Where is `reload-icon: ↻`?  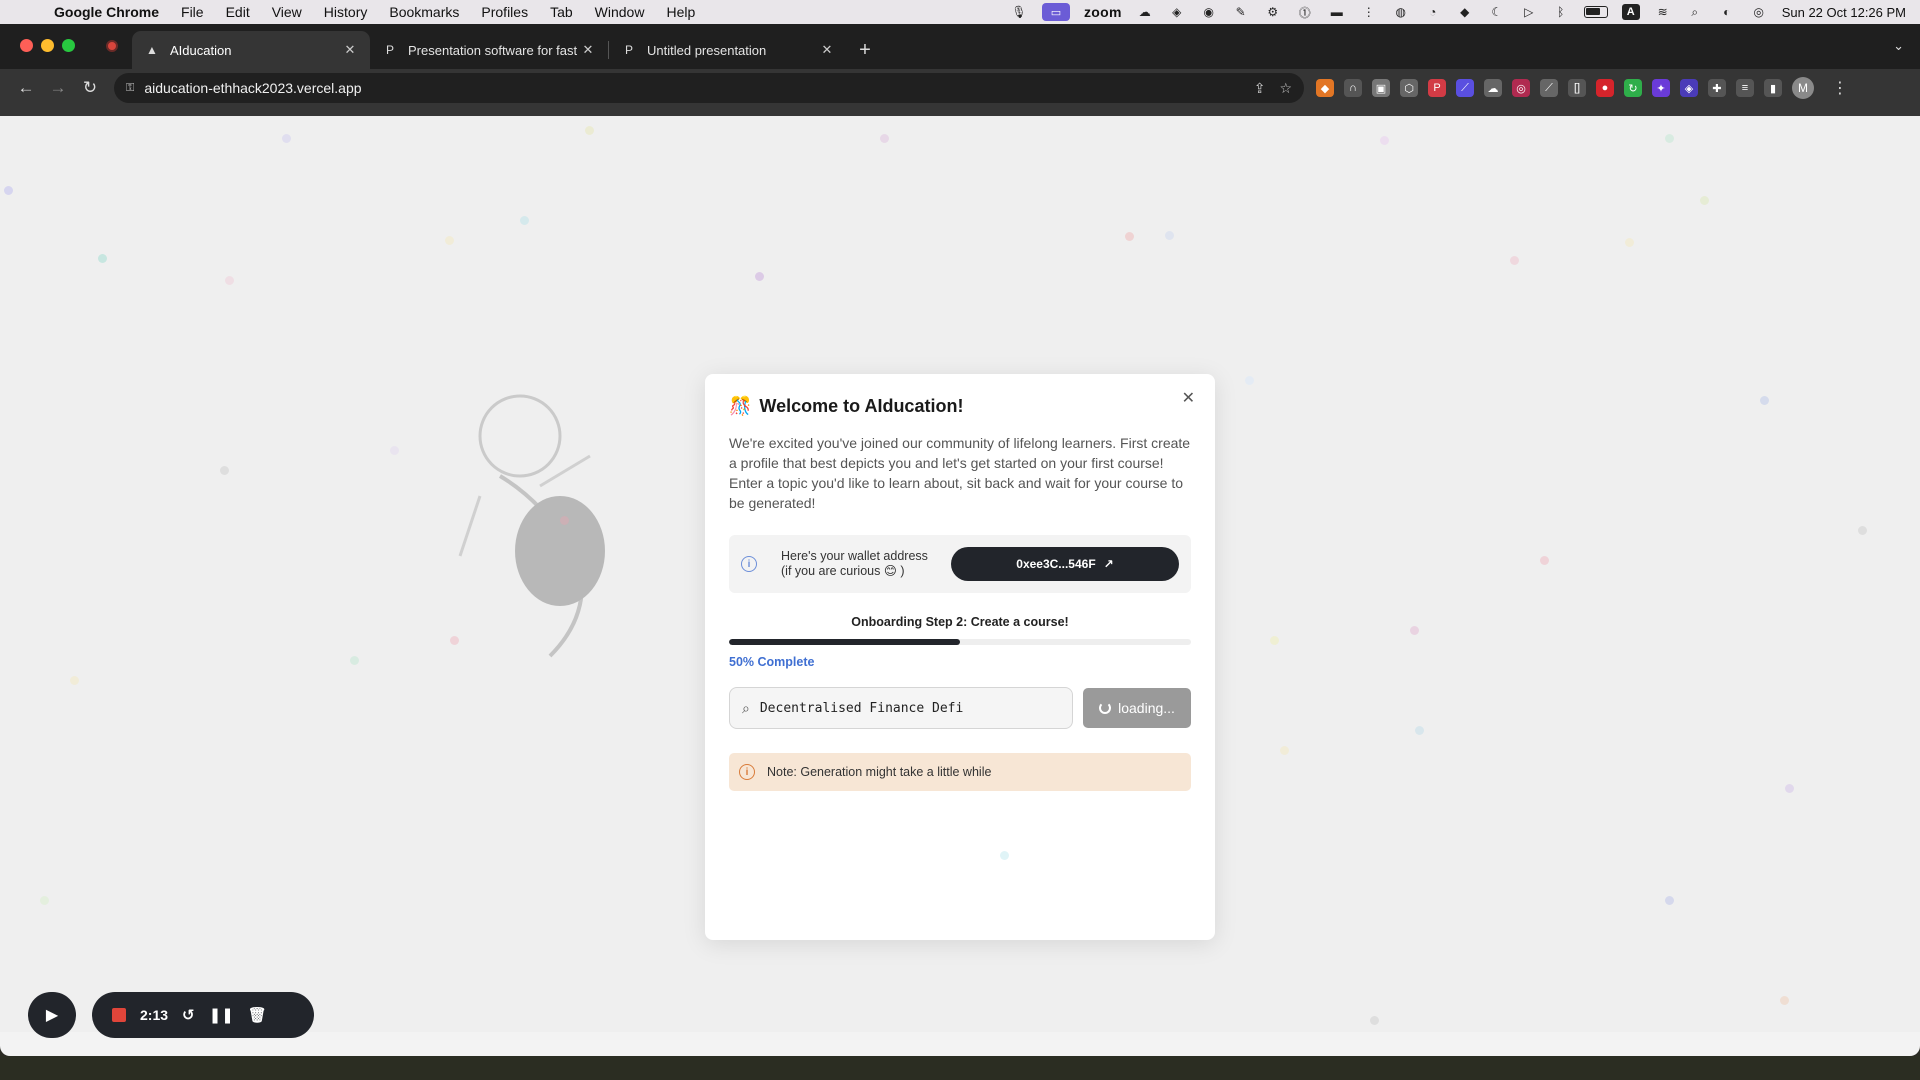 reload-icon: ↻ is located at coordinates (90, 88).